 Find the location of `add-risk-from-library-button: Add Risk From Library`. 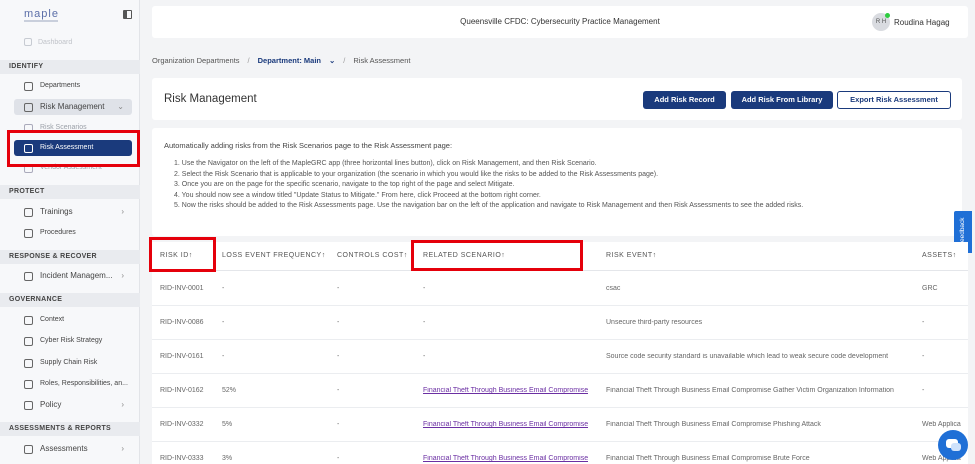

add-risk-from-library-button: Add Risk From Library is located at coordinates (782, 100).